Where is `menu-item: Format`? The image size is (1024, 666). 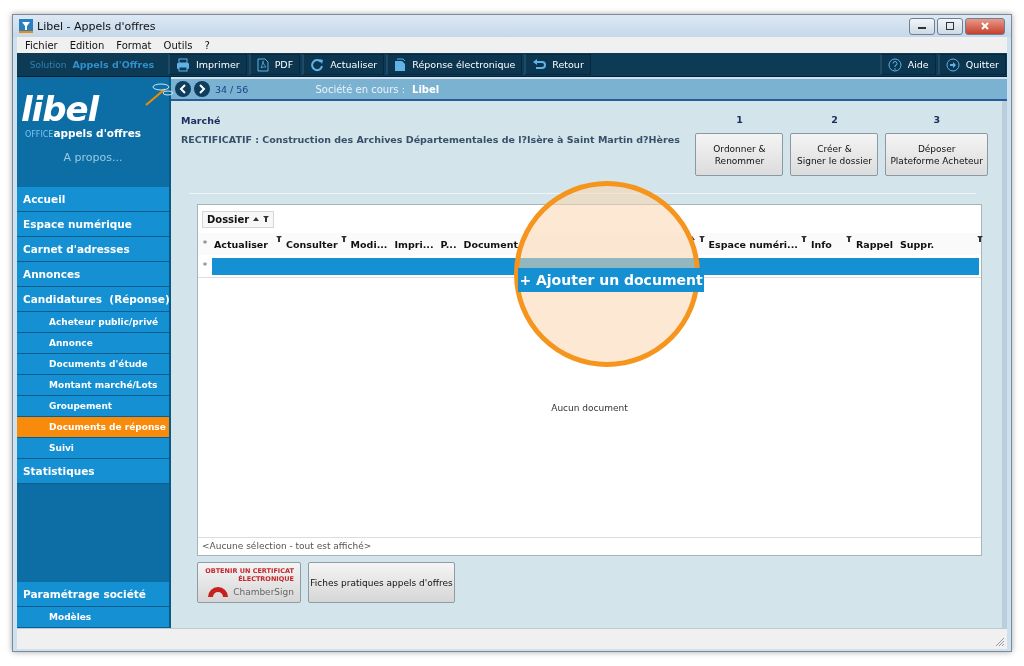
menu-item: Format is located at coordinates (134, 45).